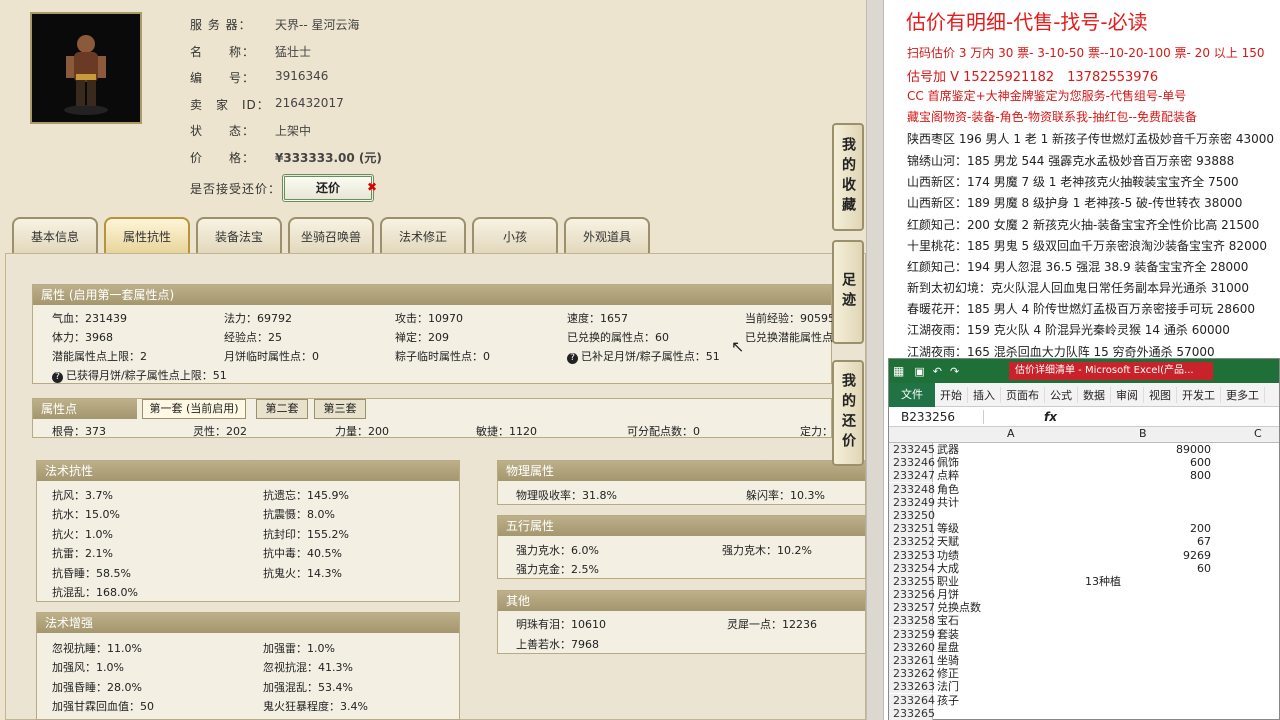 This screenshot has height=720, width=1280. Describe the element at coordinates (1084, 660) in the screenshot. I see `table-row: 233261 坐骑` at that location.